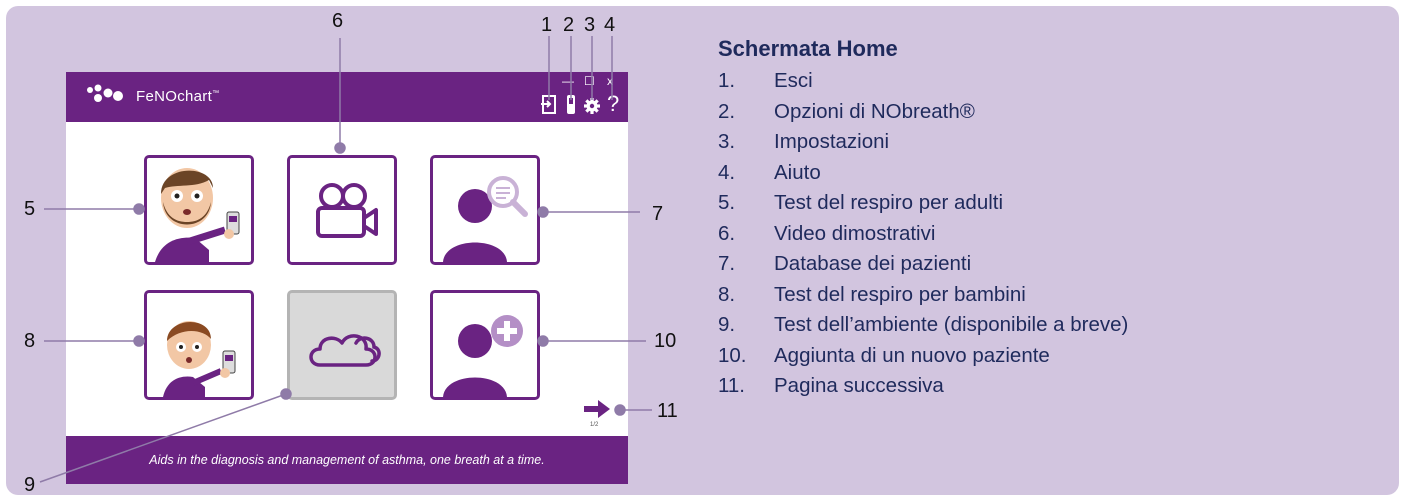 Image resolution: width=1405 pixels, height=503 pixels. Describe the element at coordinates (845, 263) in the screenshot. I see `legend-item: 7. Database dei pazienti` at that location.